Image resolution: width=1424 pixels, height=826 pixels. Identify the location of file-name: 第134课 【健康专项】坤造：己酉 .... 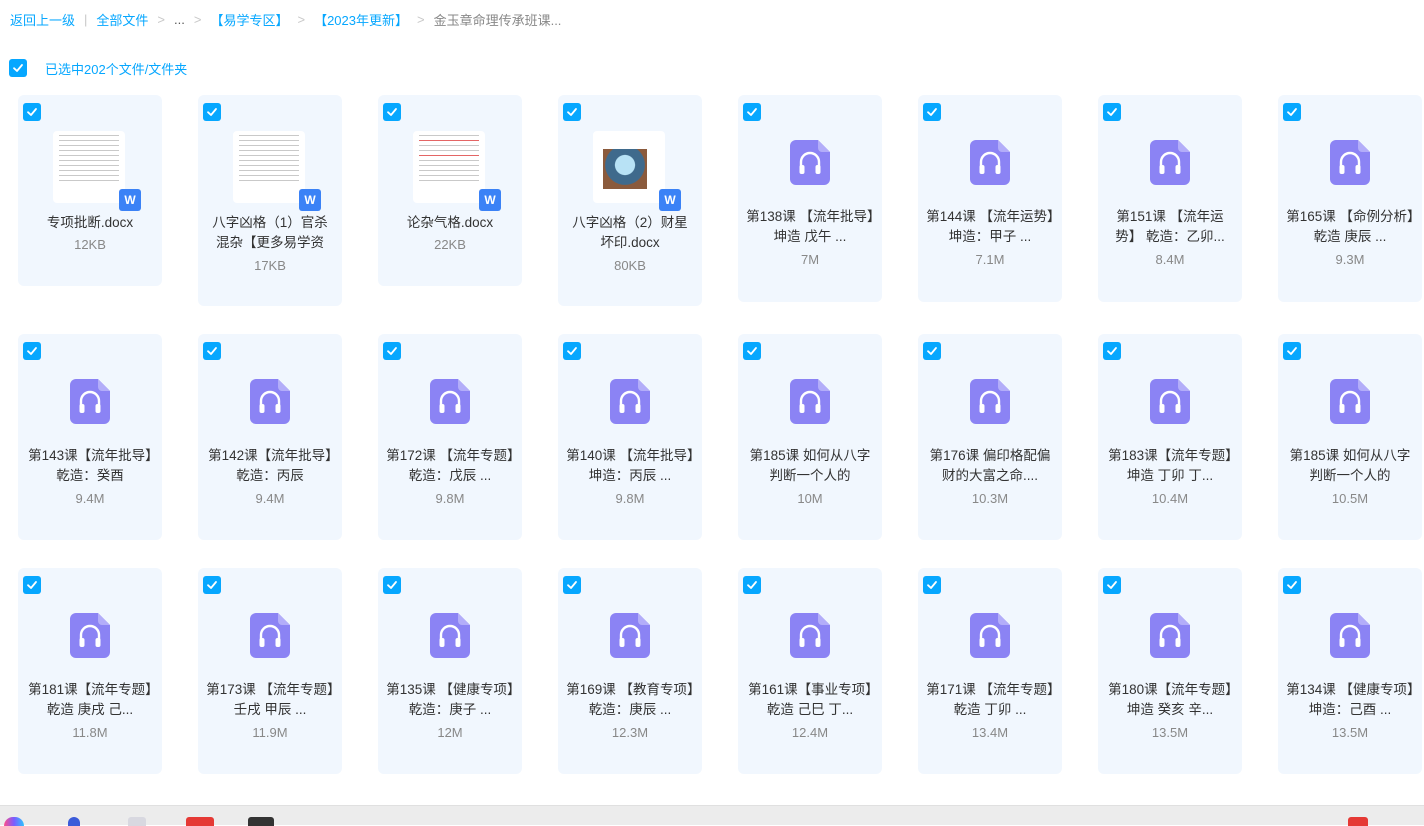
(1350, 700).